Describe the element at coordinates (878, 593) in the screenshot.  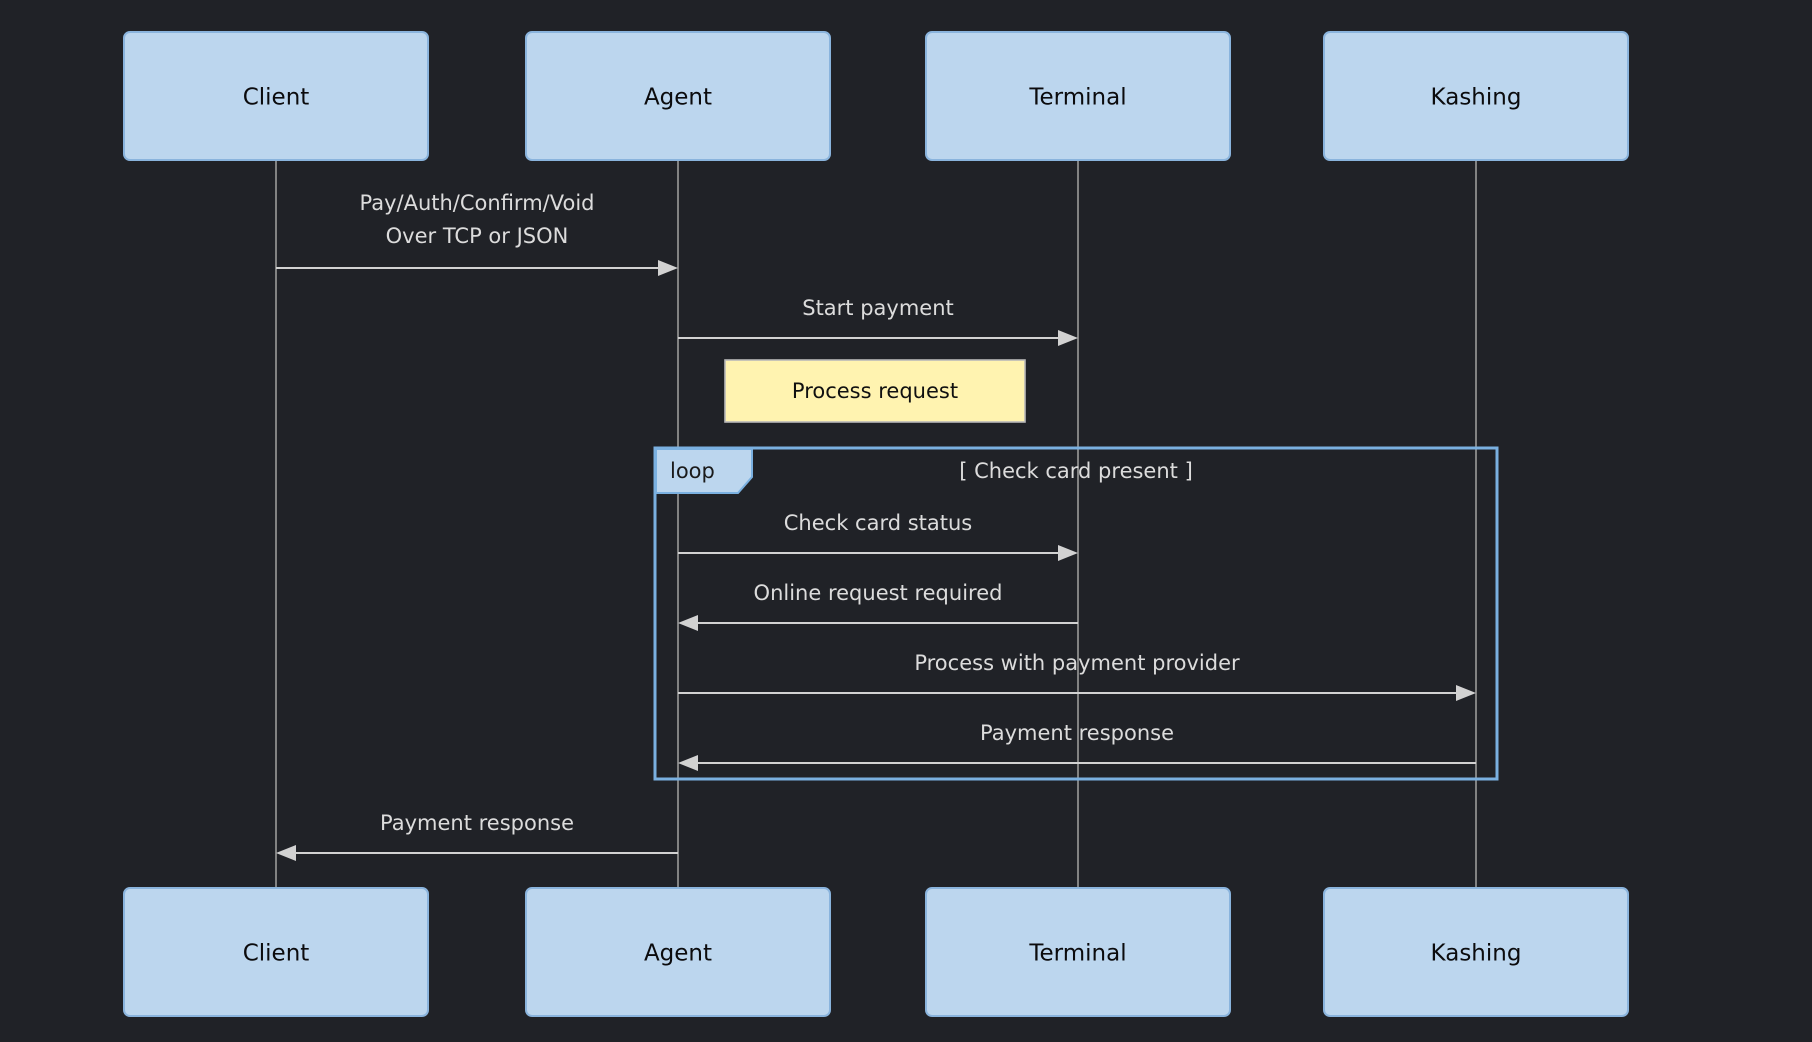
I see `message-label-line1: Online request required` at that location.